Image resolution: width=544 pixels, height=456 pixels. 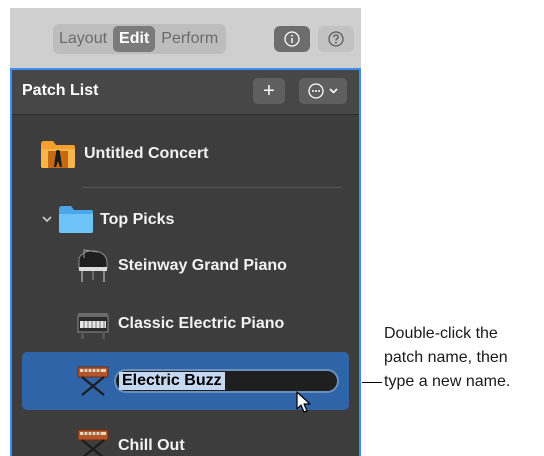 I want to click on action-menu-button, so click(x=323, y=91).